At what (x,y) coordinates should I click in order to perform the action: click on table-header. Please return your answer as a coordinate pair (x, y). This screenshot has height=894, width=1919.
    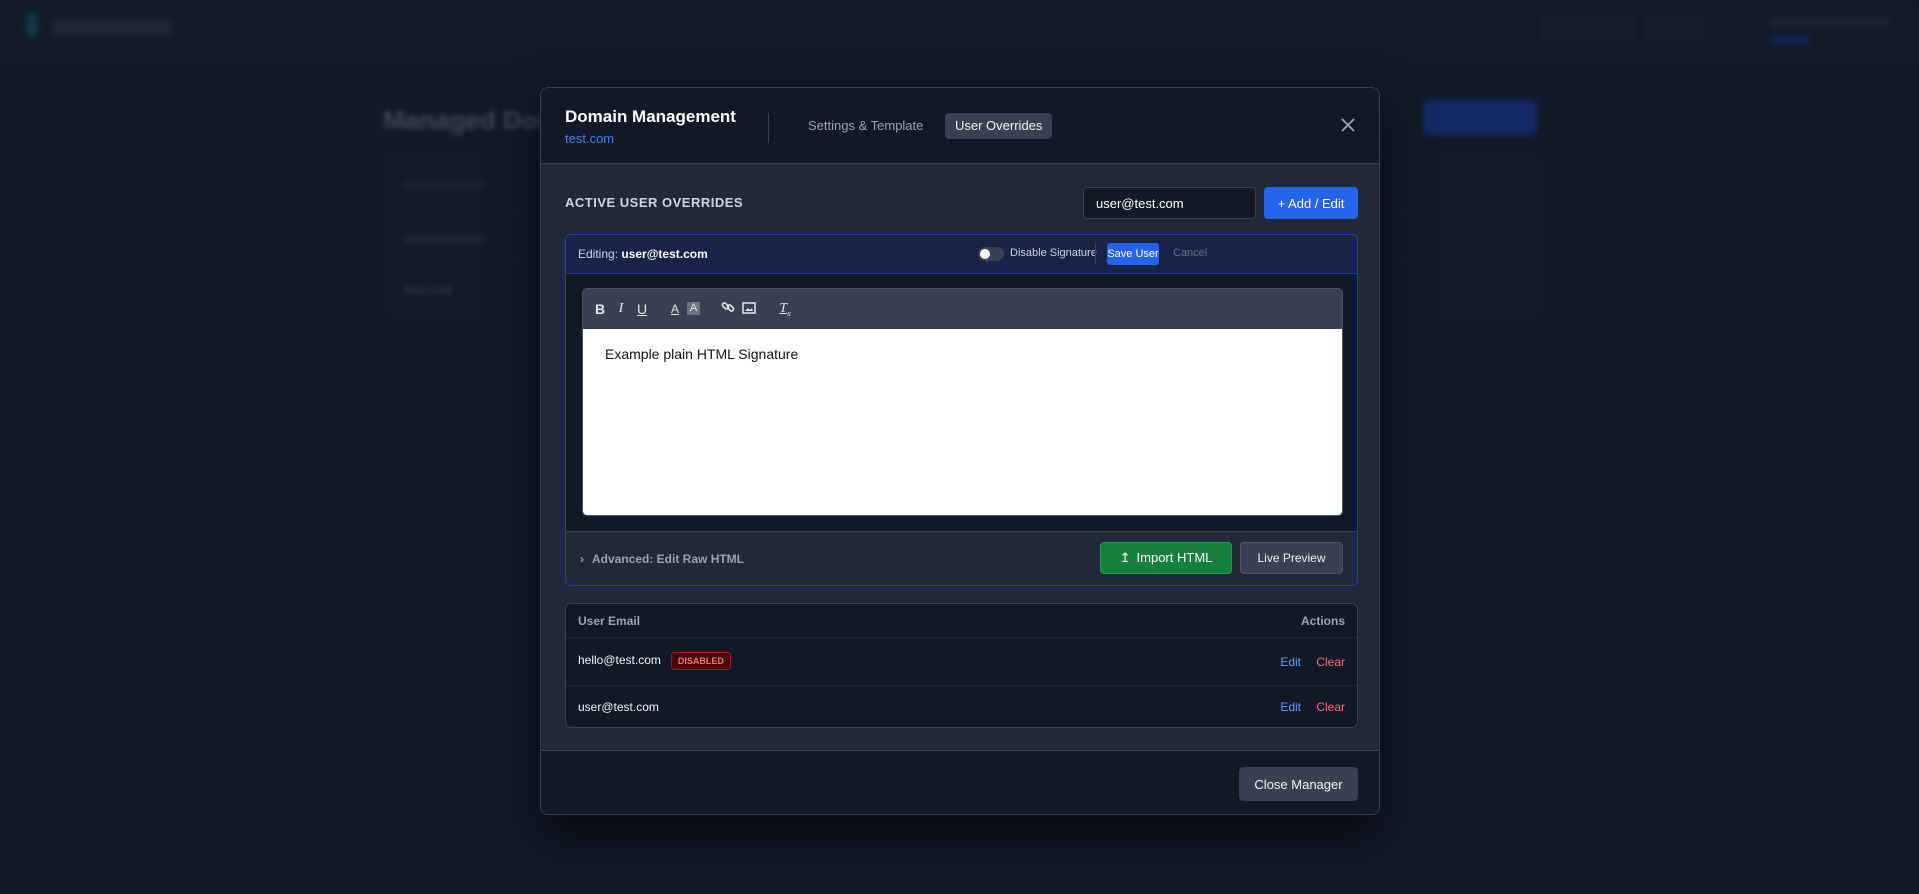
    Looking at the image, I should click on (444, 185).